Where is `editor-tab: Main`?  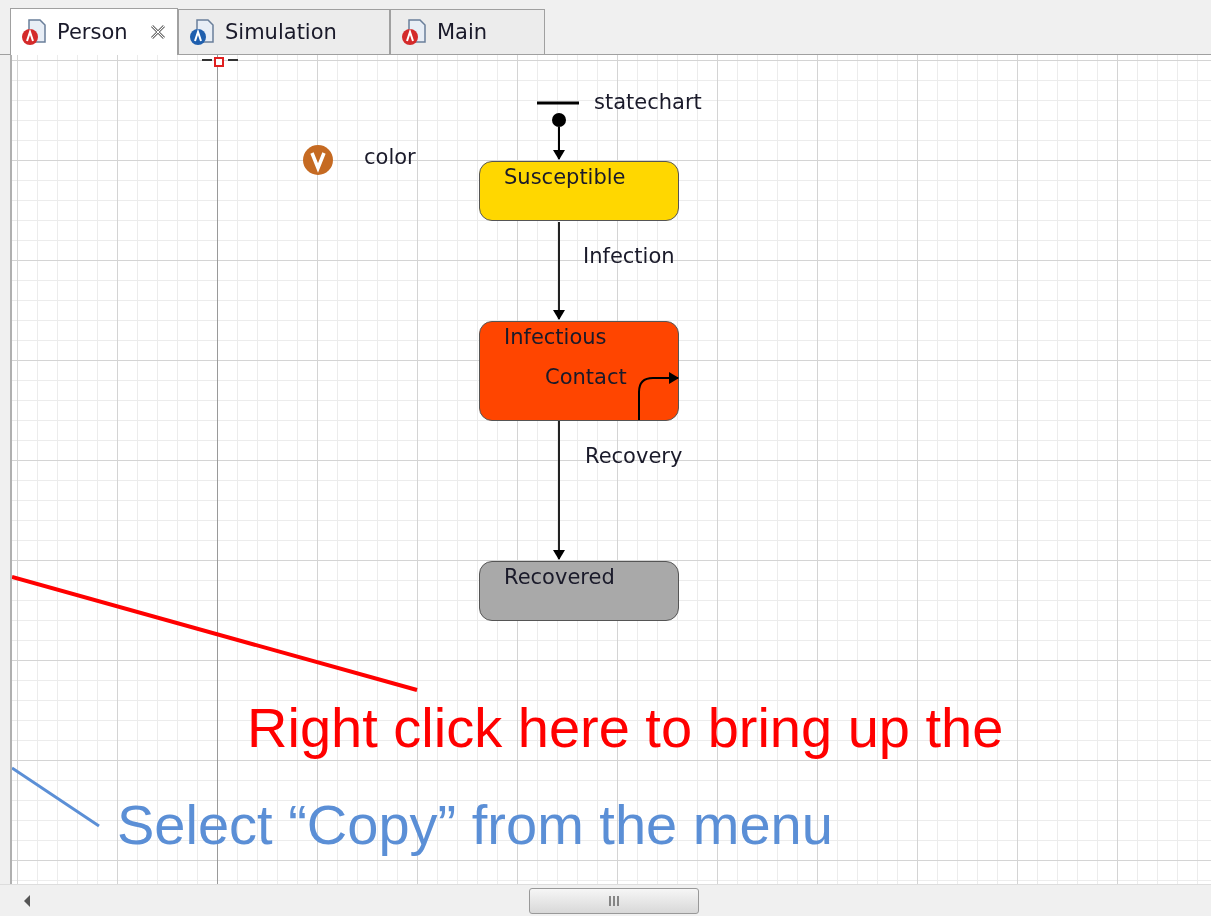 editor-tab: Main is located at coordinates (467, 31).